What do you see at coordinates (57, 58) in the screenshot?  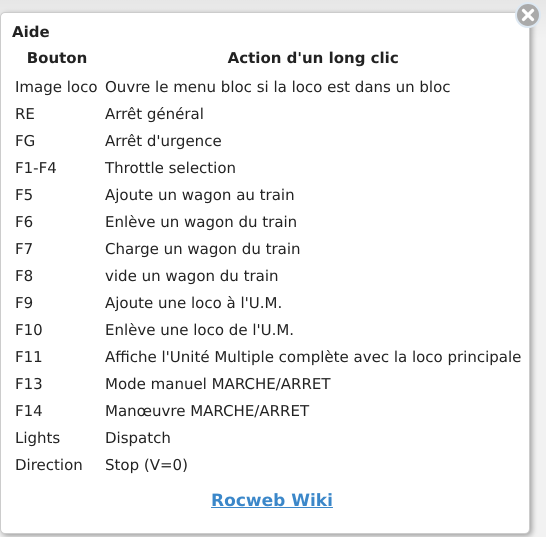 I see `column-header: Bouton` at bounding box center [57, 58].